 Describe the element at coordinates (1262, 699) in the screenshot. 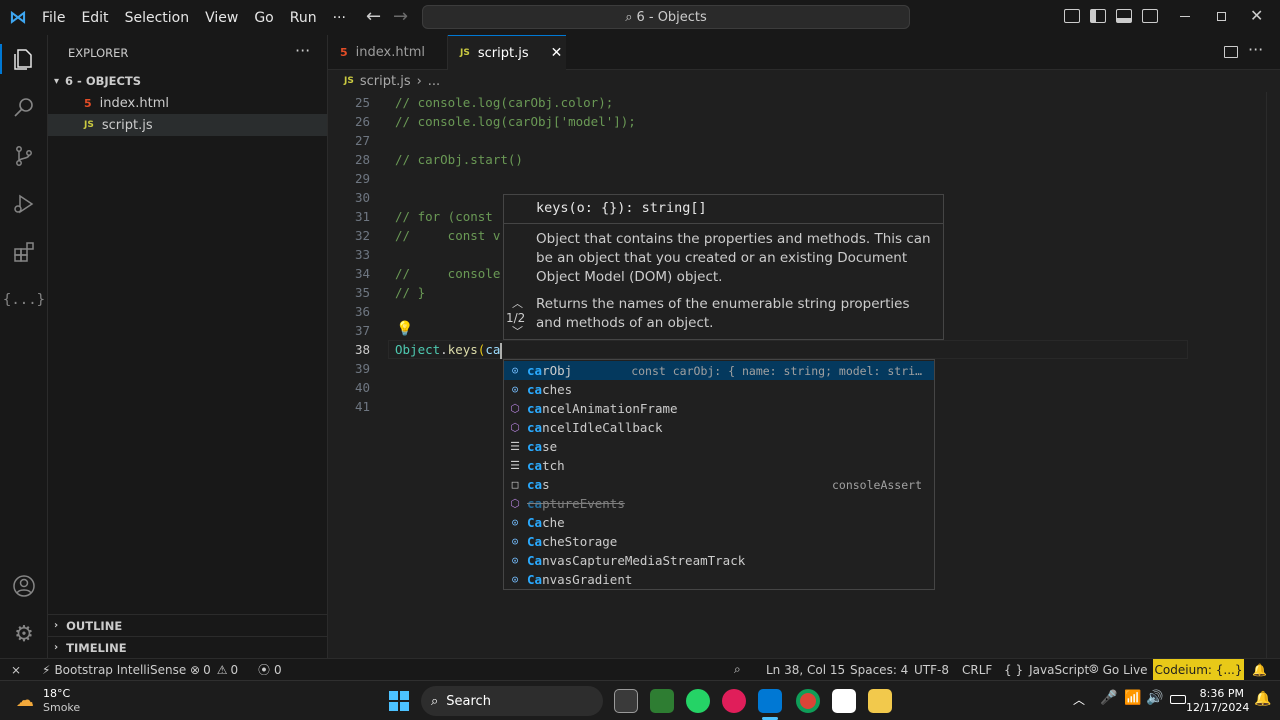

I see `notification-center-icon: 🔔` at that location.